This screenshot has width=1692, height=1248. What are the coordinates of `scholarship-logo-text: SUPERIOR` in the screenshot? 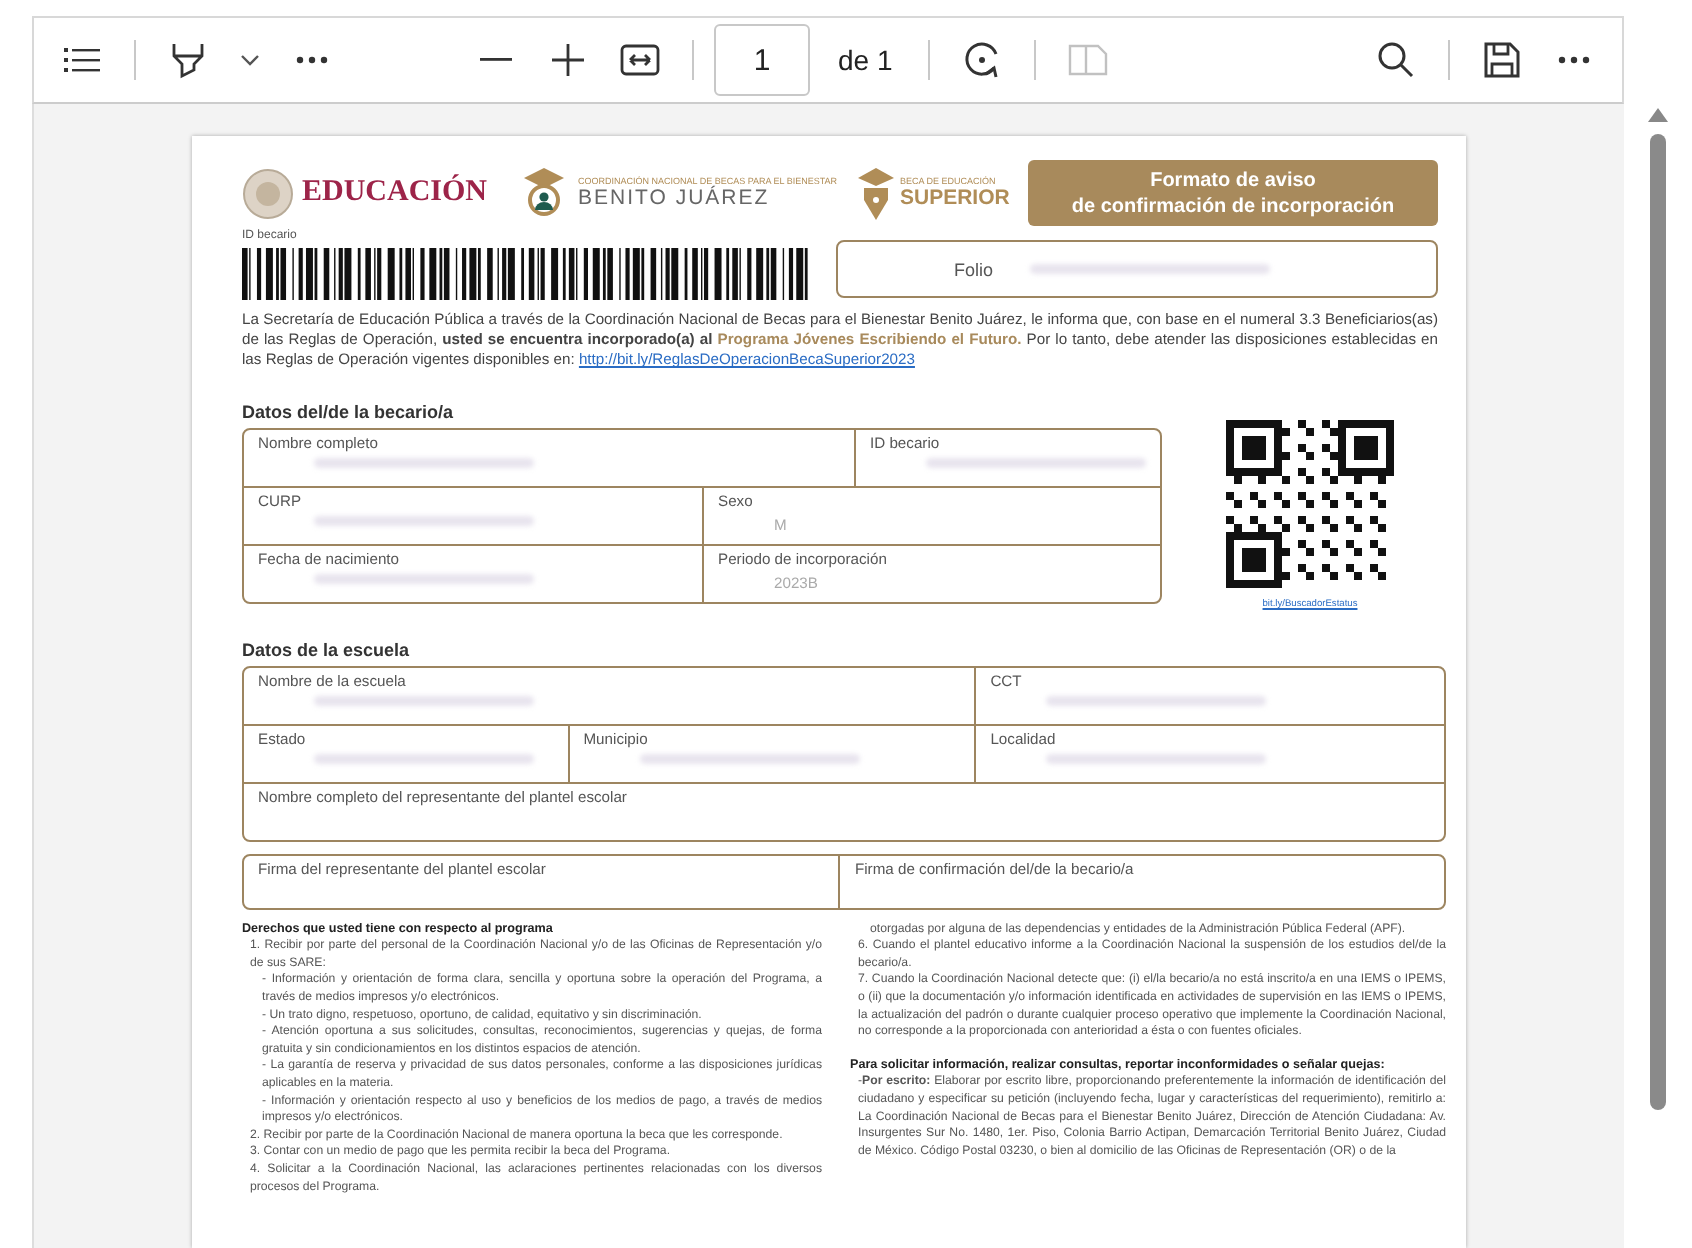 It's located at (955, 198).